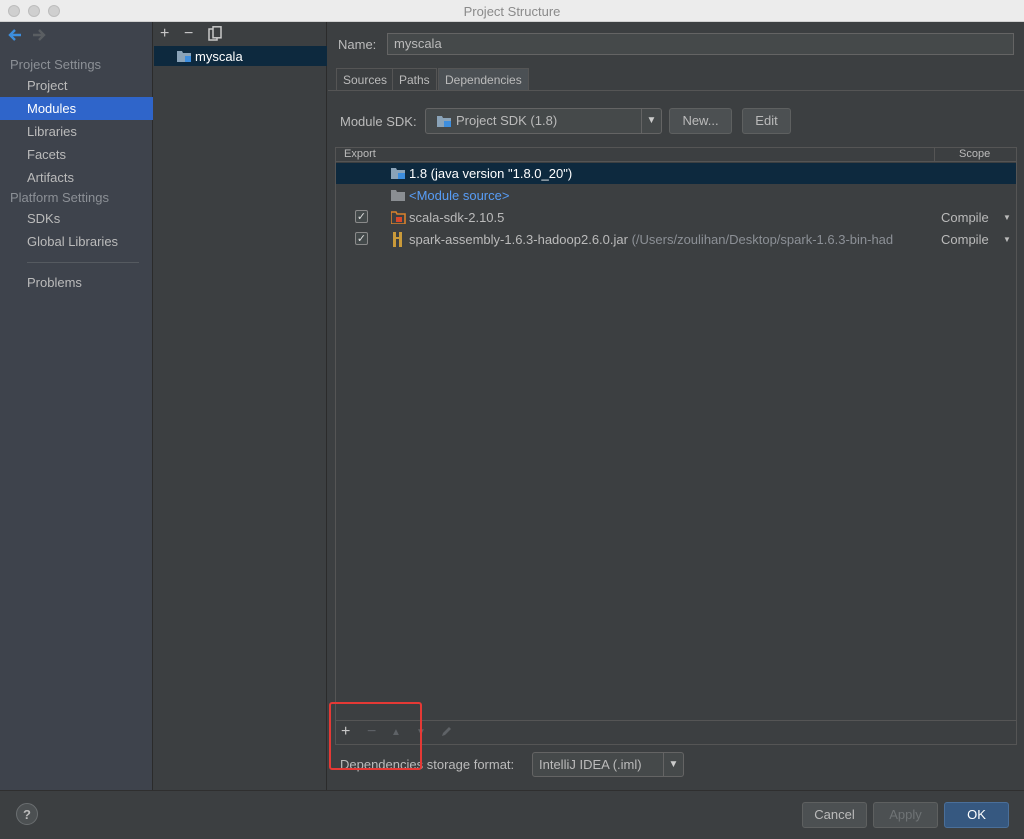 The height and width of the screenshot is (839, 1024). Describe the element at coordinates (59, 197) in the screenshot. I see `platform-settings-header: Platform Settings` at that location.